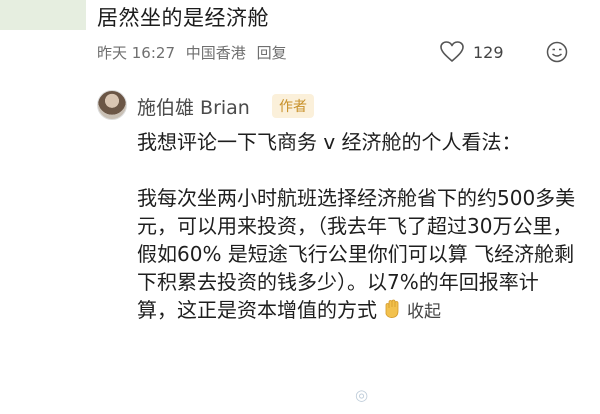  Describe the element at coordinates (193, 106) in the screenshot. I see `author-name: 施伯雄 Brian` at that location.